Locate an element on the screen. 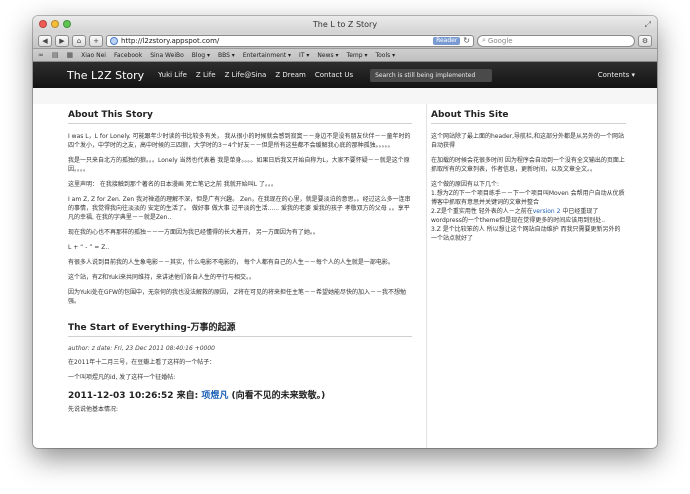  forward-button: ▶ is located at coordinates (62, 40).